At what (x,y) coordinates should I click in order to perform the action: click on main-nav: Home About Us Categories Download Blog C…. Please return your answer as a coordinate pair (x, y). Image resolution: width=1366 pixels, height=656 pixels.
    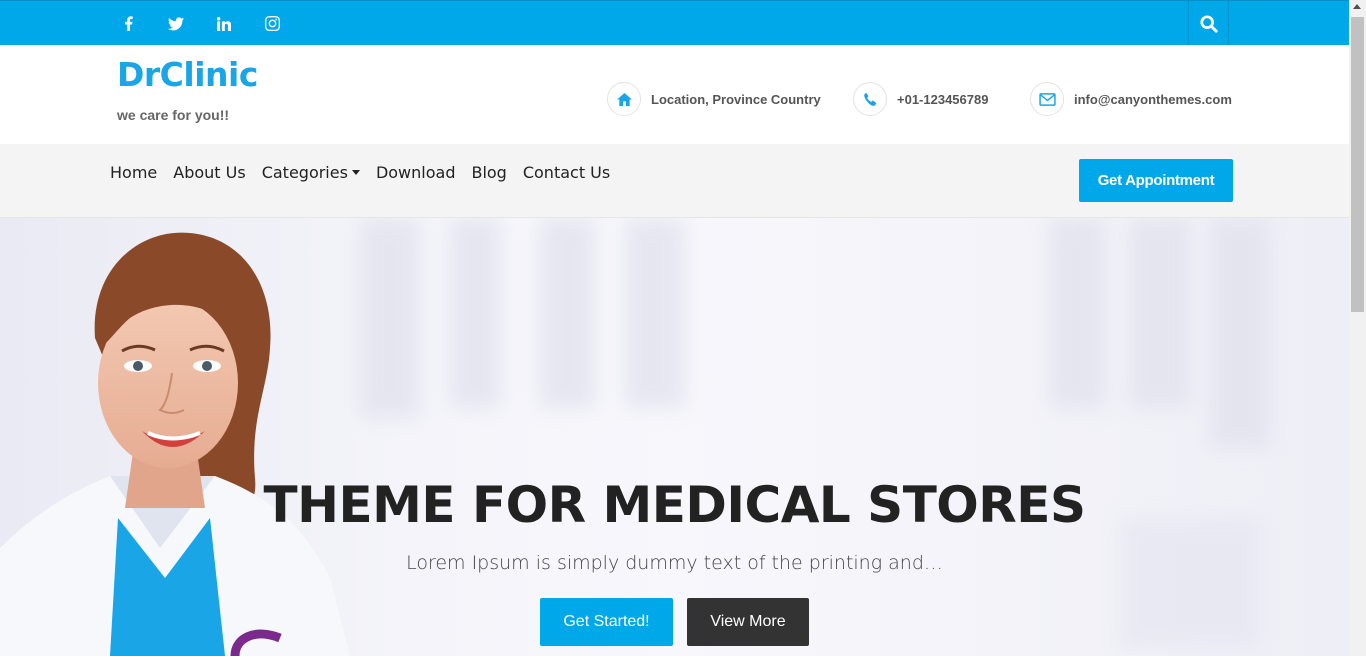
    Looking at the image, I should click on (674, 181).